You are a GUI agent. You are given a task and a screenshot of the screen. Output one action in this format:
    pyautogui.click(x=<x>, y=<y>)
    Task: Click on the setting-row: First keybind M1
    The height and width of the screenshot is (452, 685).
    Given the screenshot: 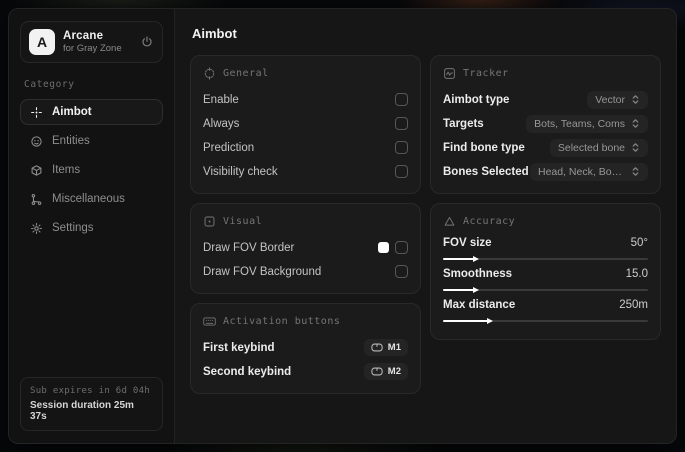 What is the action you would take?
    pyautogui.click(x=305, y=347)
    